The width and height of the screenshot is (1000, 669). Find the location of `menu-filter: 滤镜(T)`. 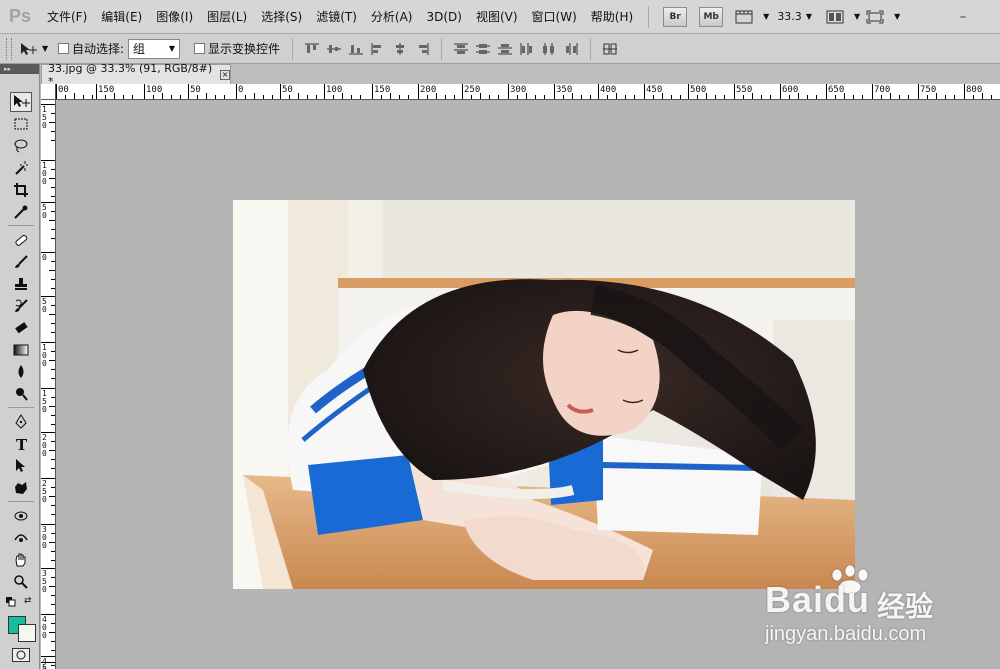

menu-filter: 滤镜(T) is located at coordinates (336, 17).